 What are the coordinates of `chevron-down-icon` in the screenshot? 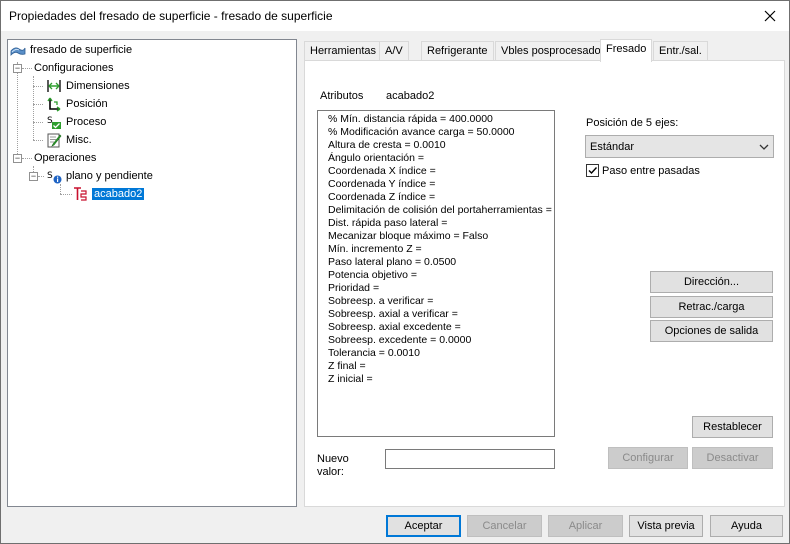 It's located at (764, 148).